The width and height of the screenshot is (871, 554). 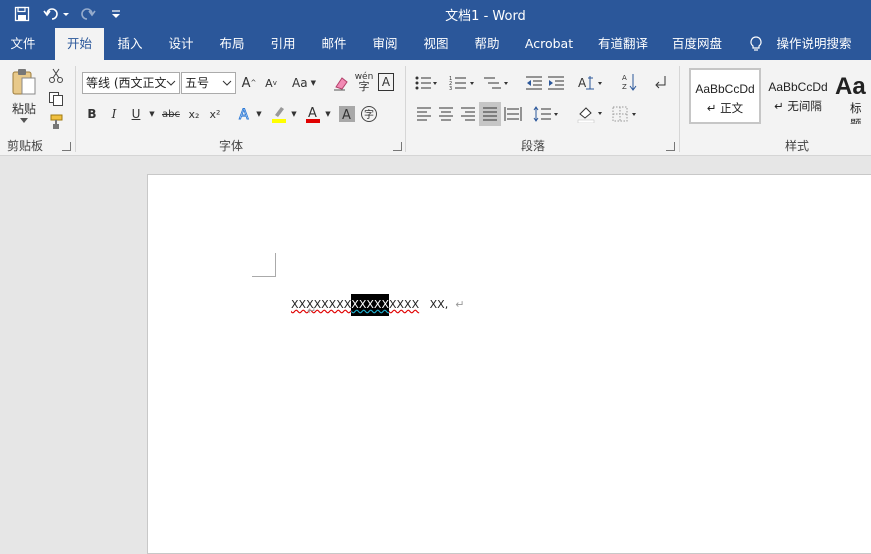 I want to click on show-marks-icon, so click(x=661, y=83).